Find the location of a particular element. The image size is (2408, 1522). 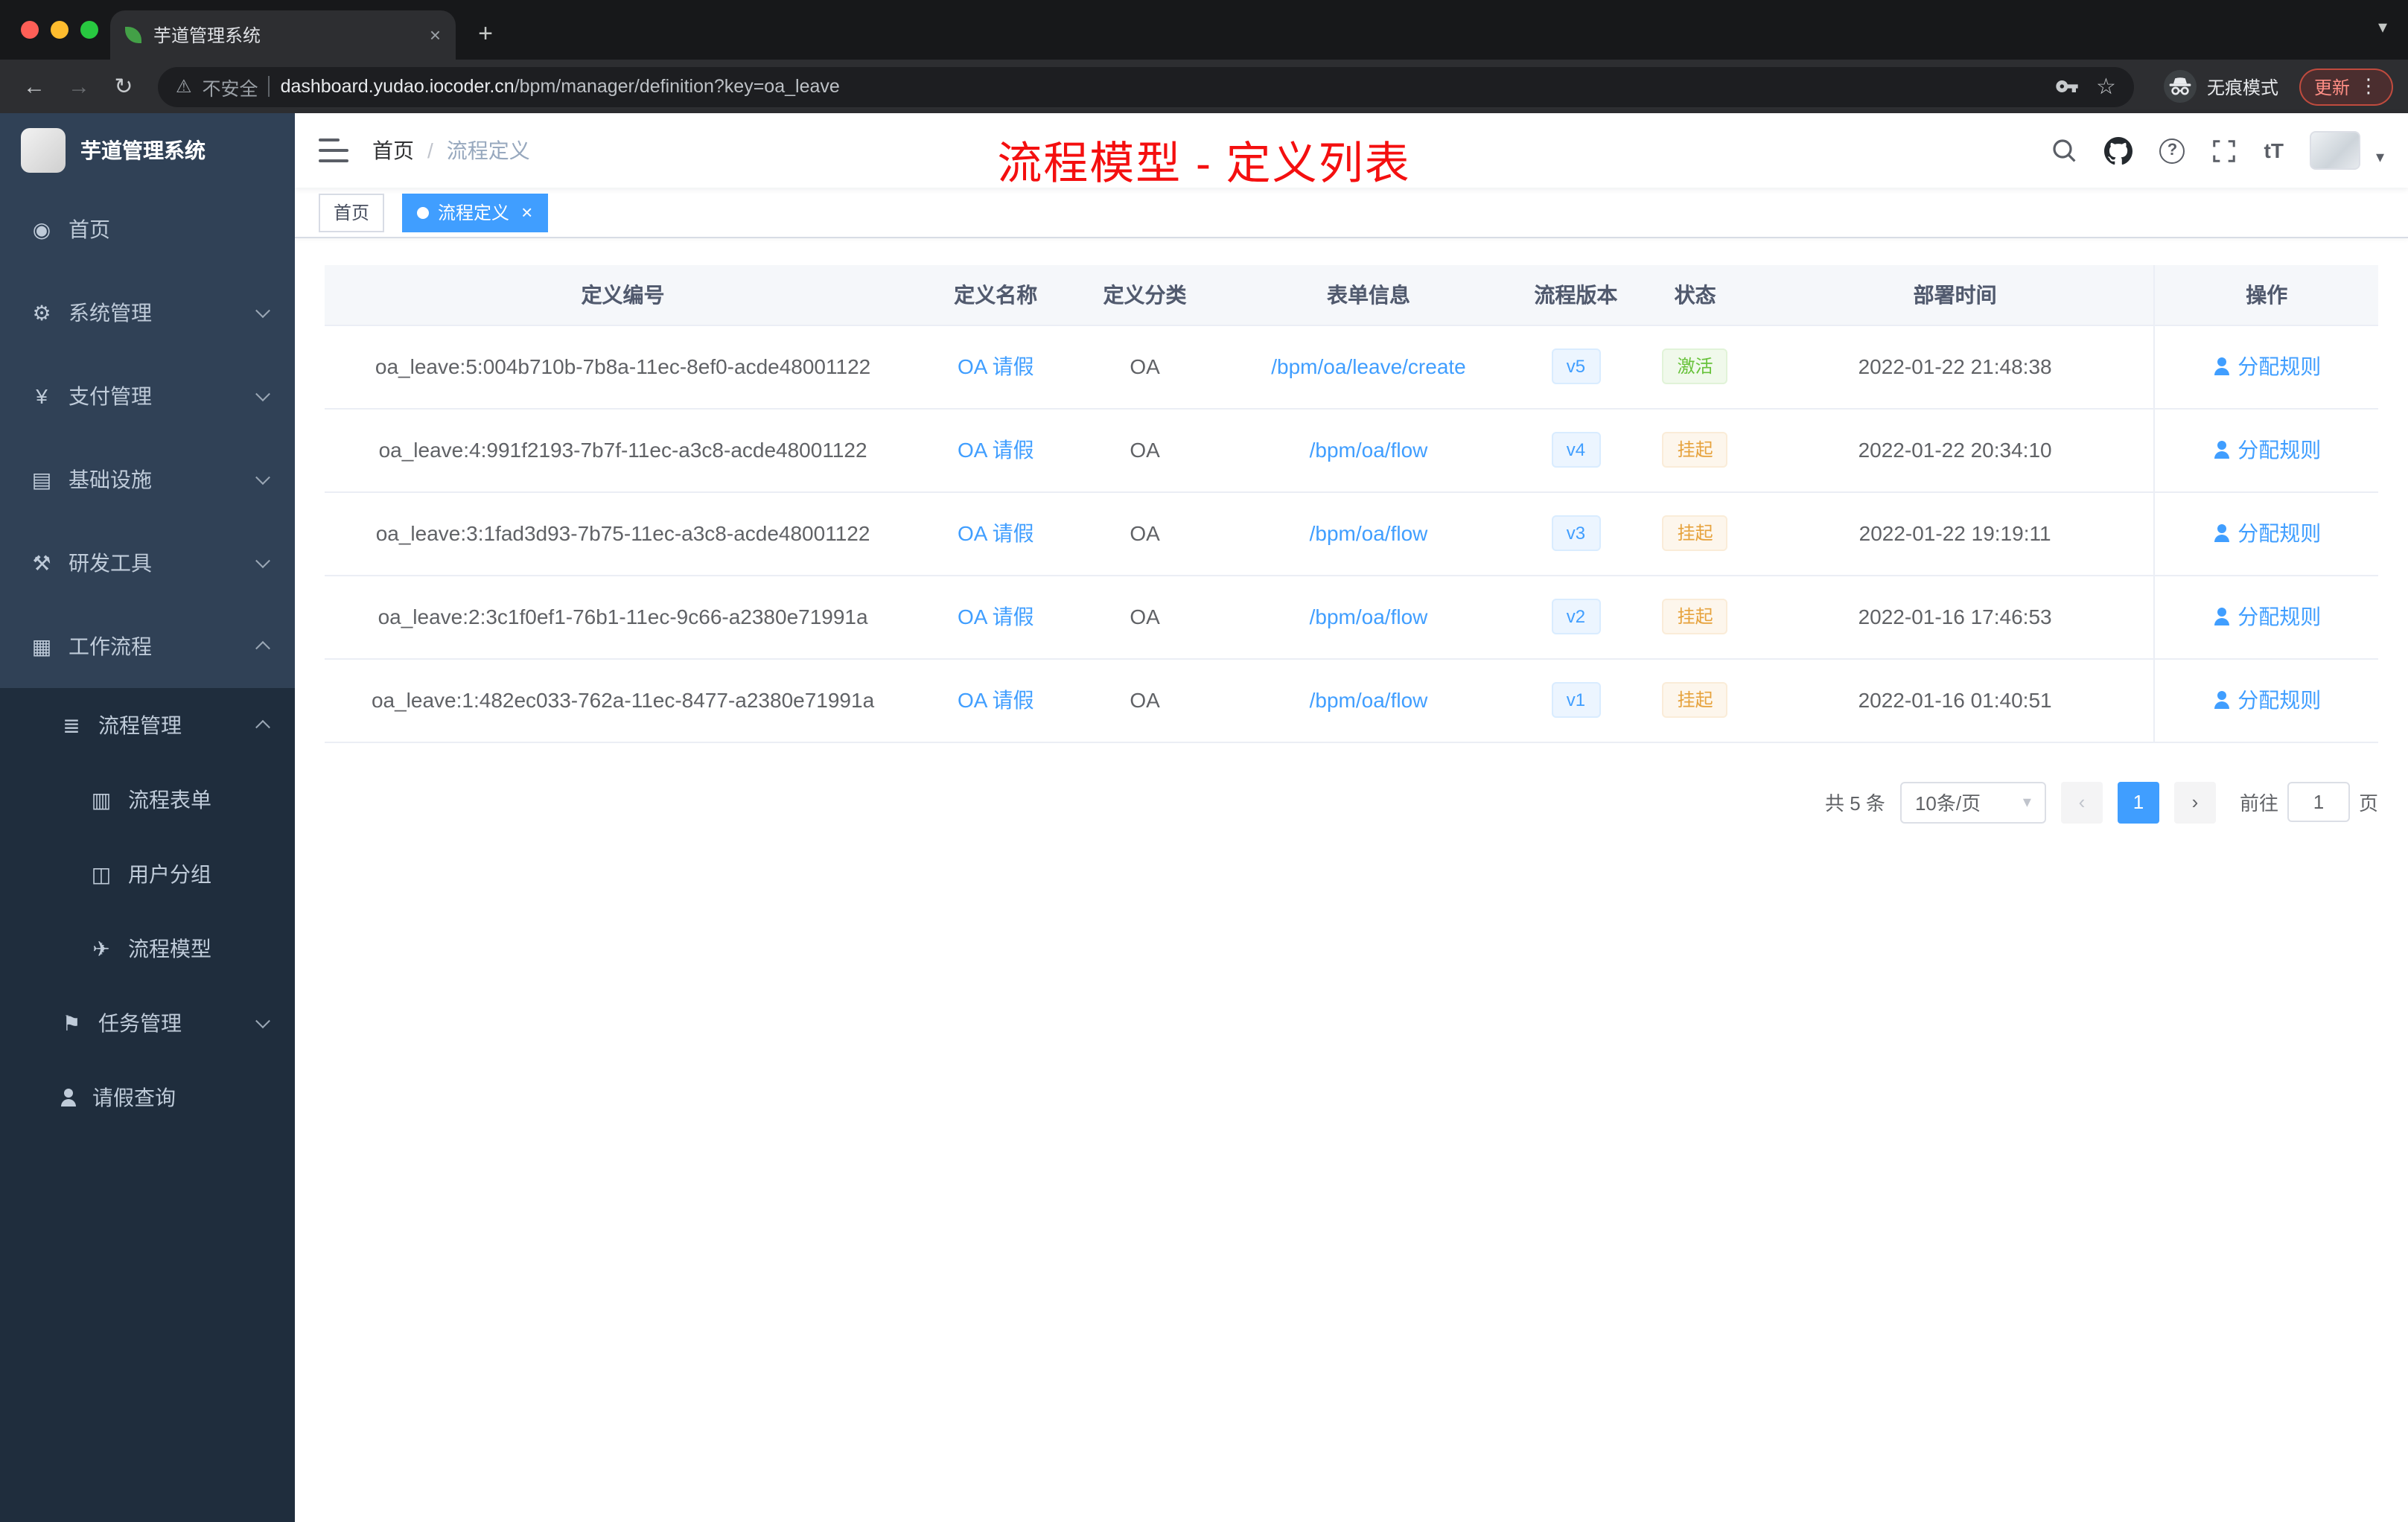

incognito-icon is located at coordinates (2180, 86).